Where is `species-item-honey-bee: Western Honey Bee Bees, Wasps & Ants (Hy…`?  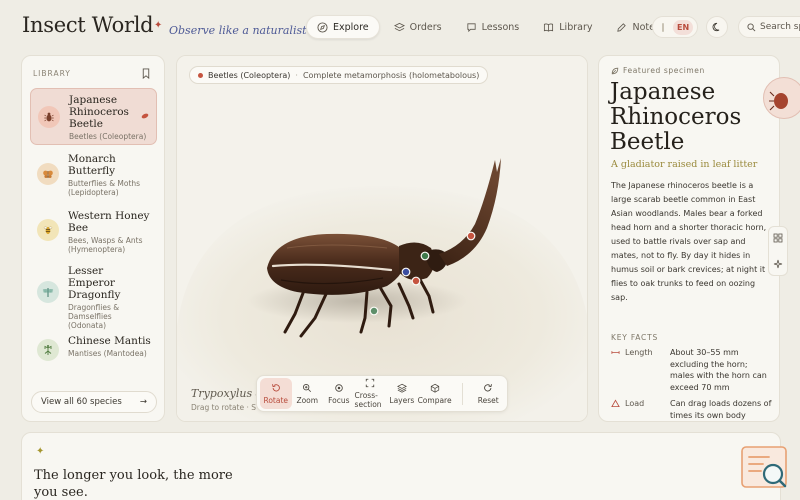 species-item-honey-bee: Western Honey Bee Bees, Wasps & Ants (Hy… is located at coordinates (93, 231).